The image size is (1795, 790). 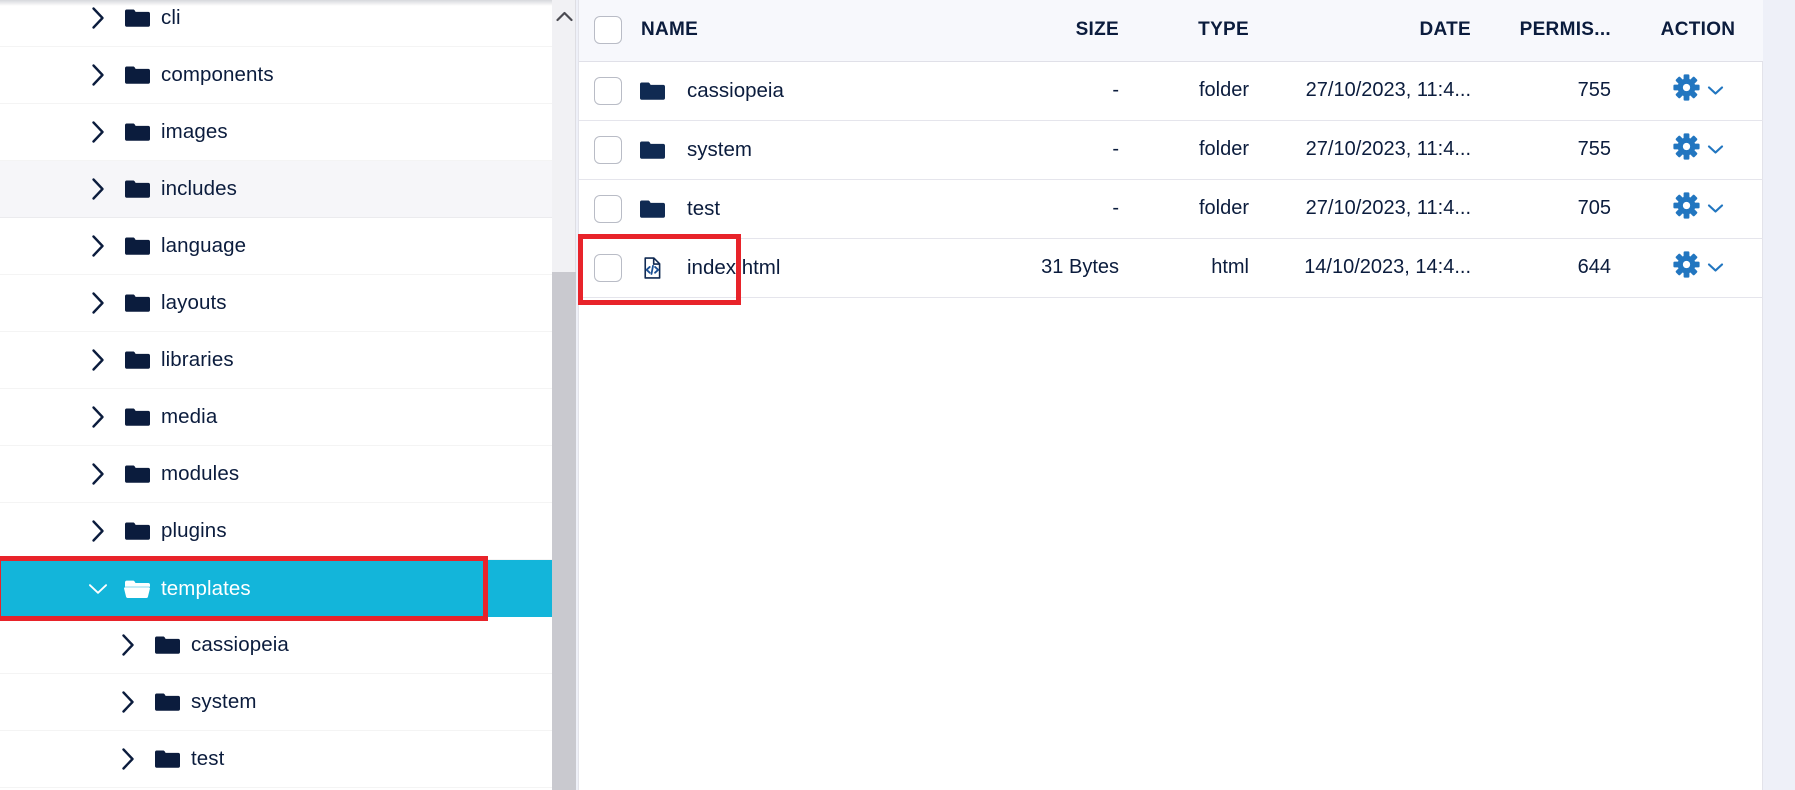 I want to click on sidebar-item-media: media, so click(x=277, y=417).